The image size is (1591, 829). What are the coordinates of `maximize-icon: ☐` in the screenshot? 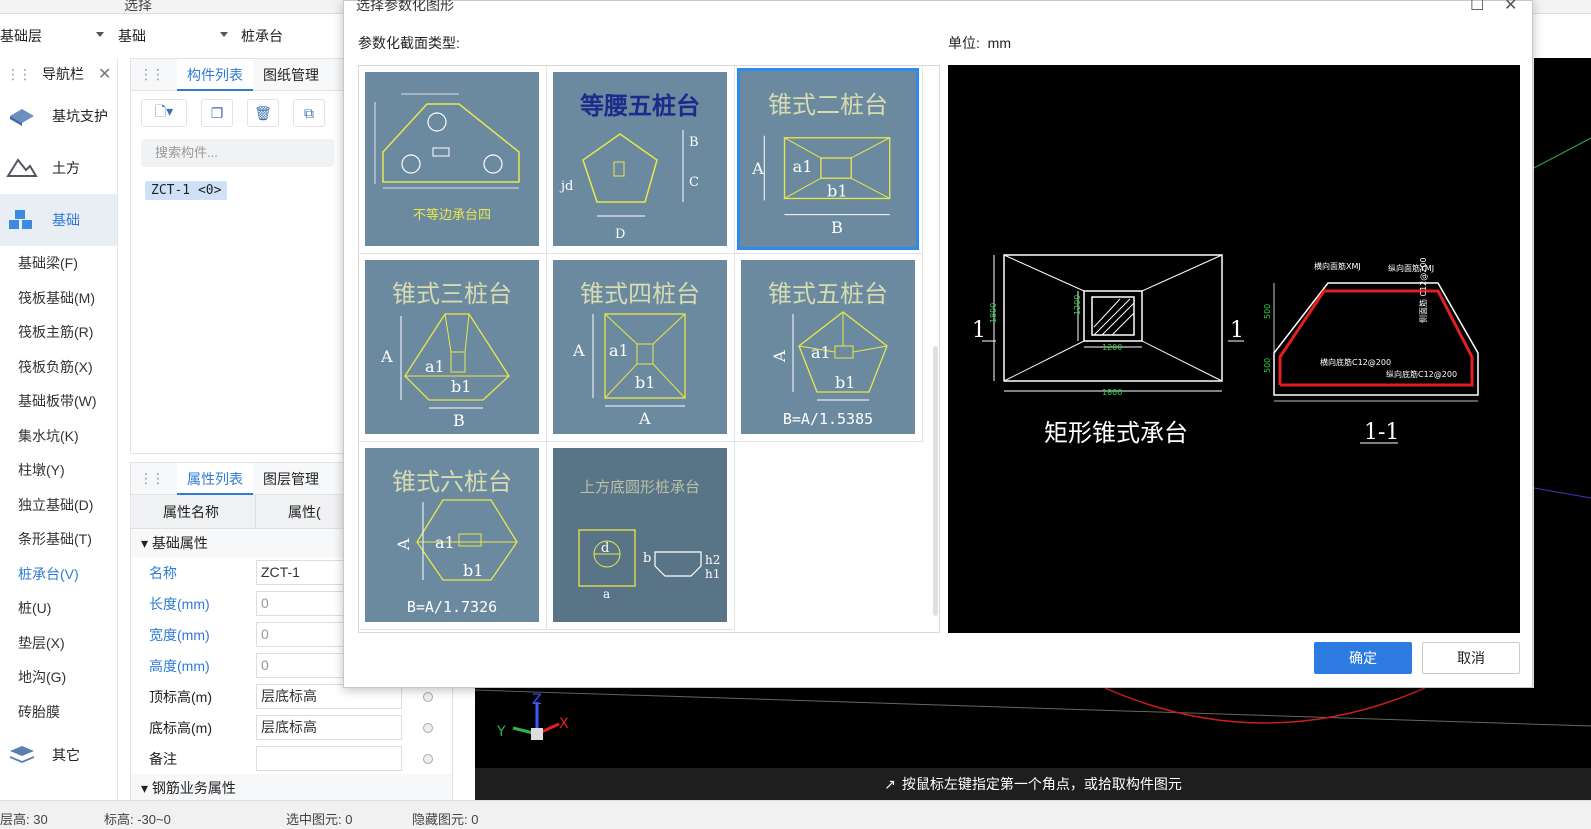 It's located at (1477, 7).